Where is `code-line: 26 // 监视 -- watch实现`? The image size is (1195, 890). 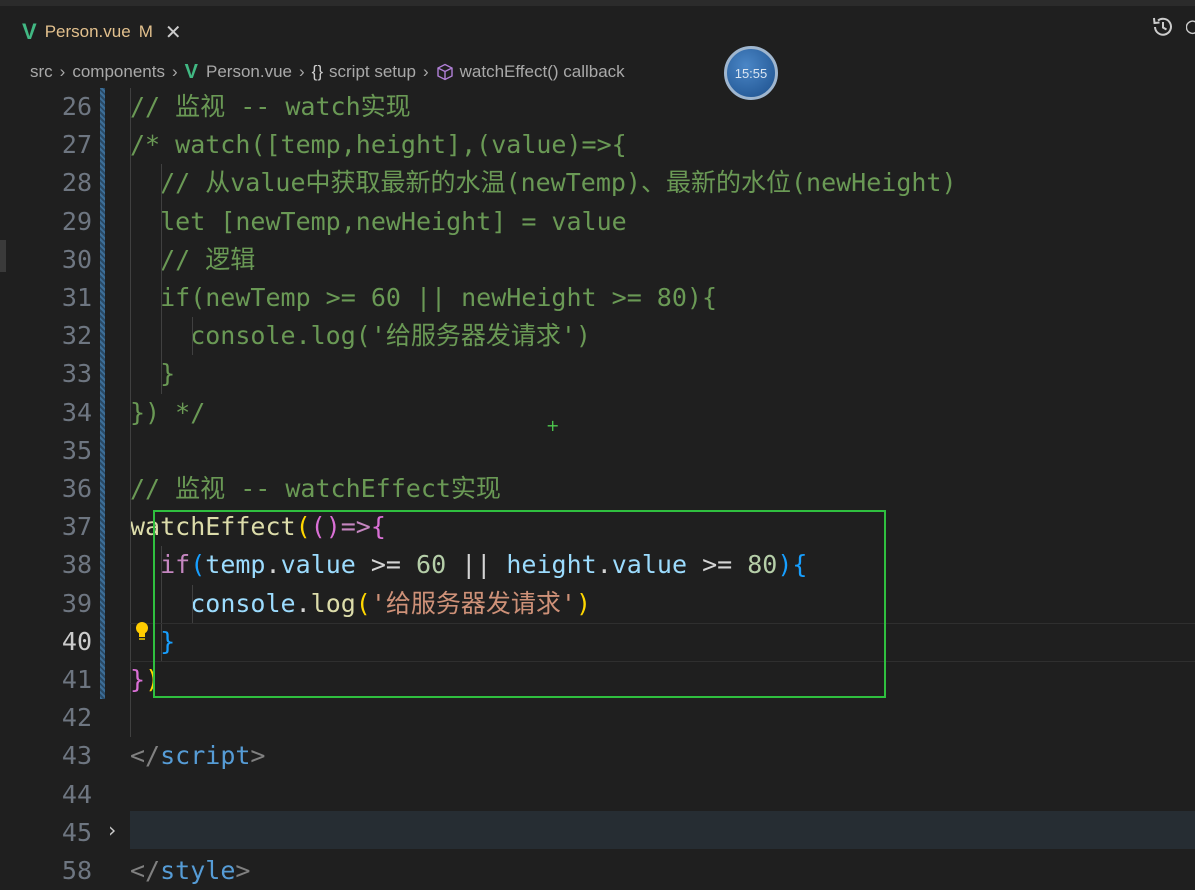 code-line: 26 // 监视 -- watch实现 is located at coordinates (597, 107).